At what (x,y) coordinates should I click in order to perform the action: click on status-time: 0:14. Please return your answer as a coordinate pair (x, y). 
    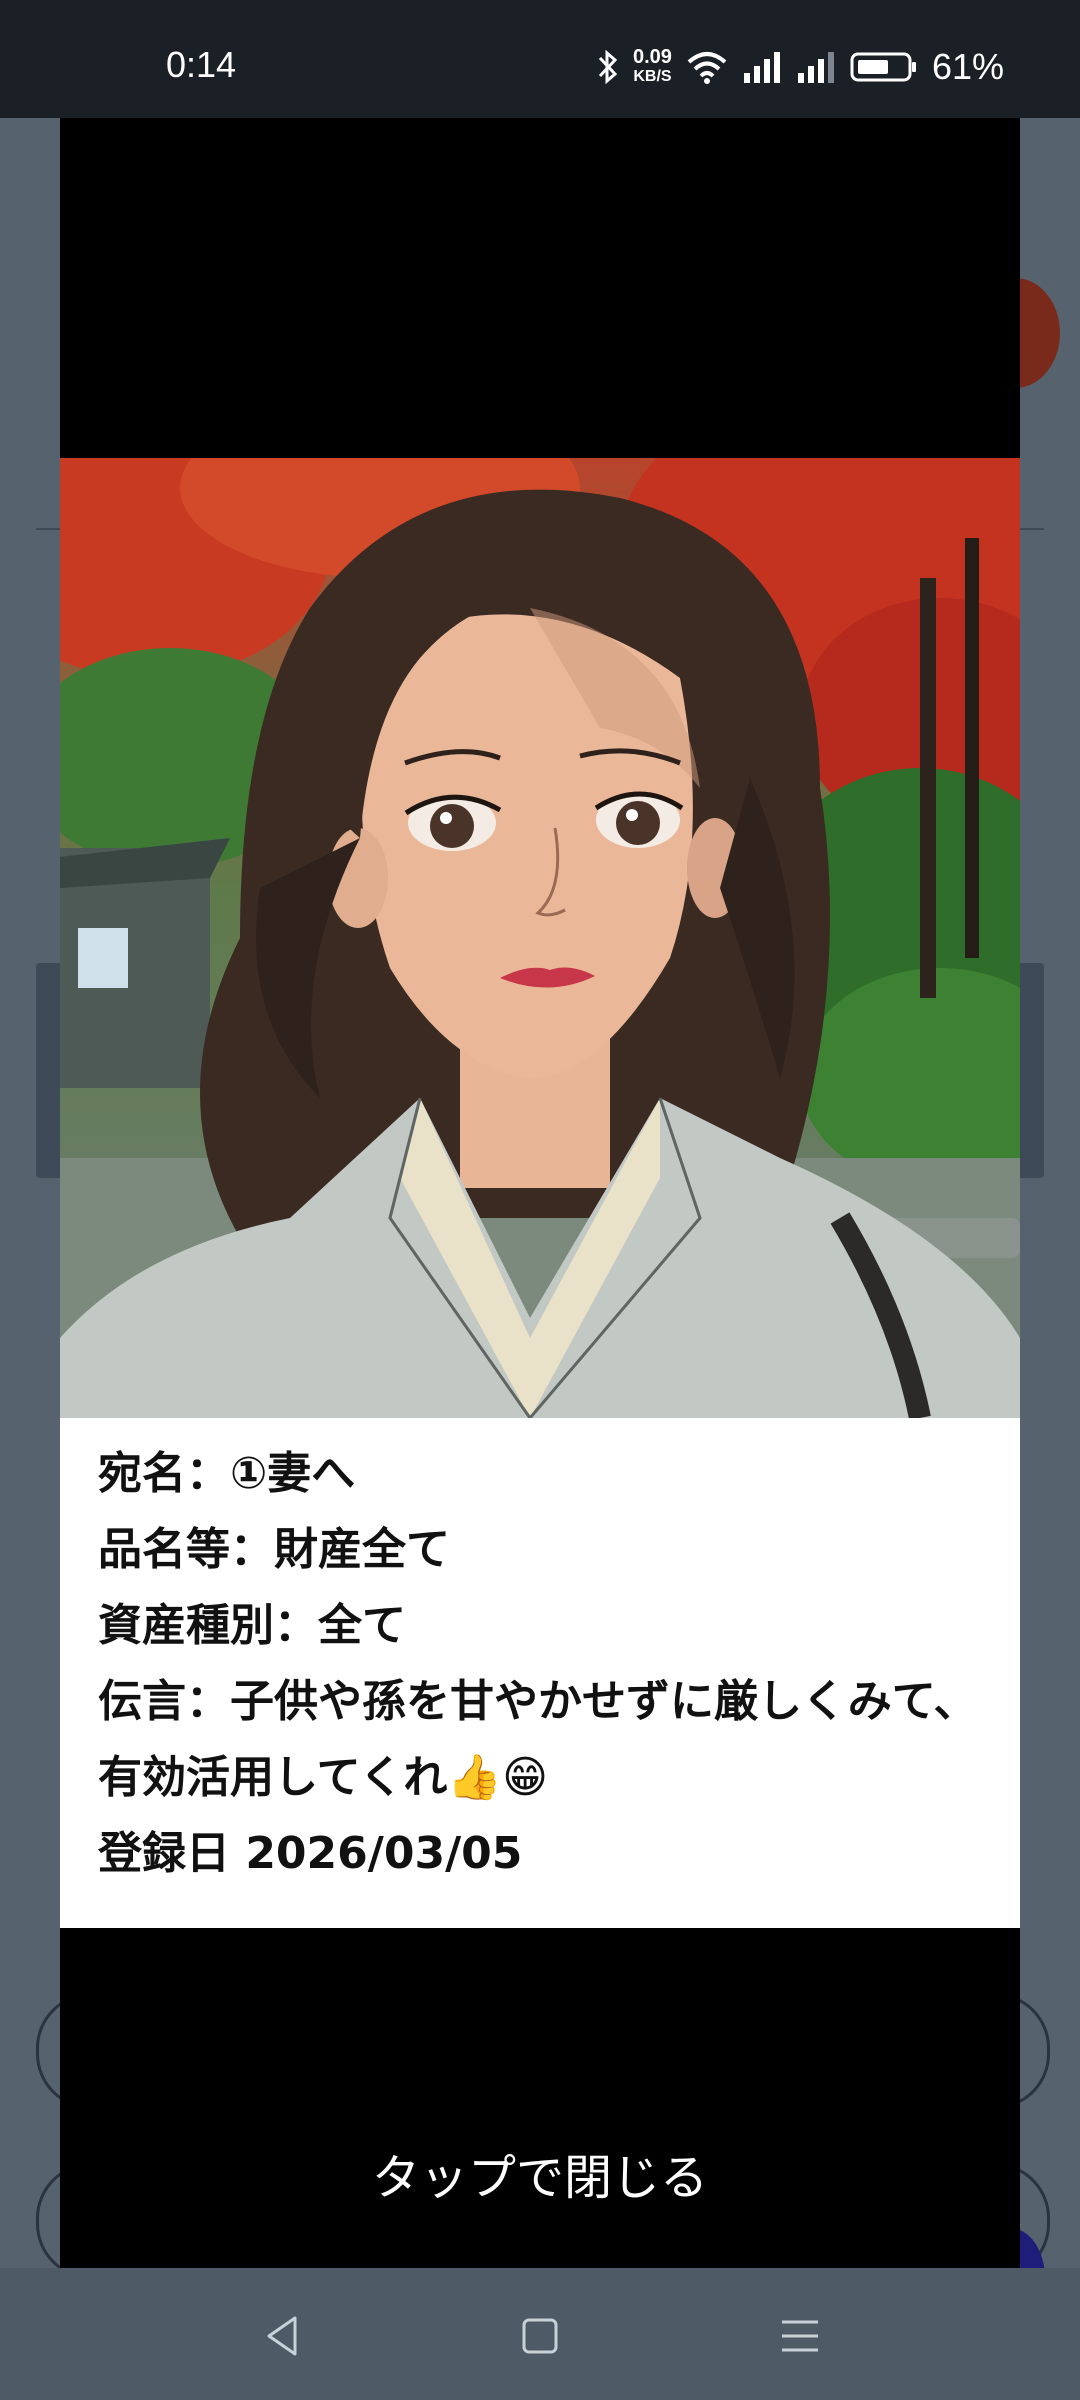
    Looking at the image, I should click on (201, 64).